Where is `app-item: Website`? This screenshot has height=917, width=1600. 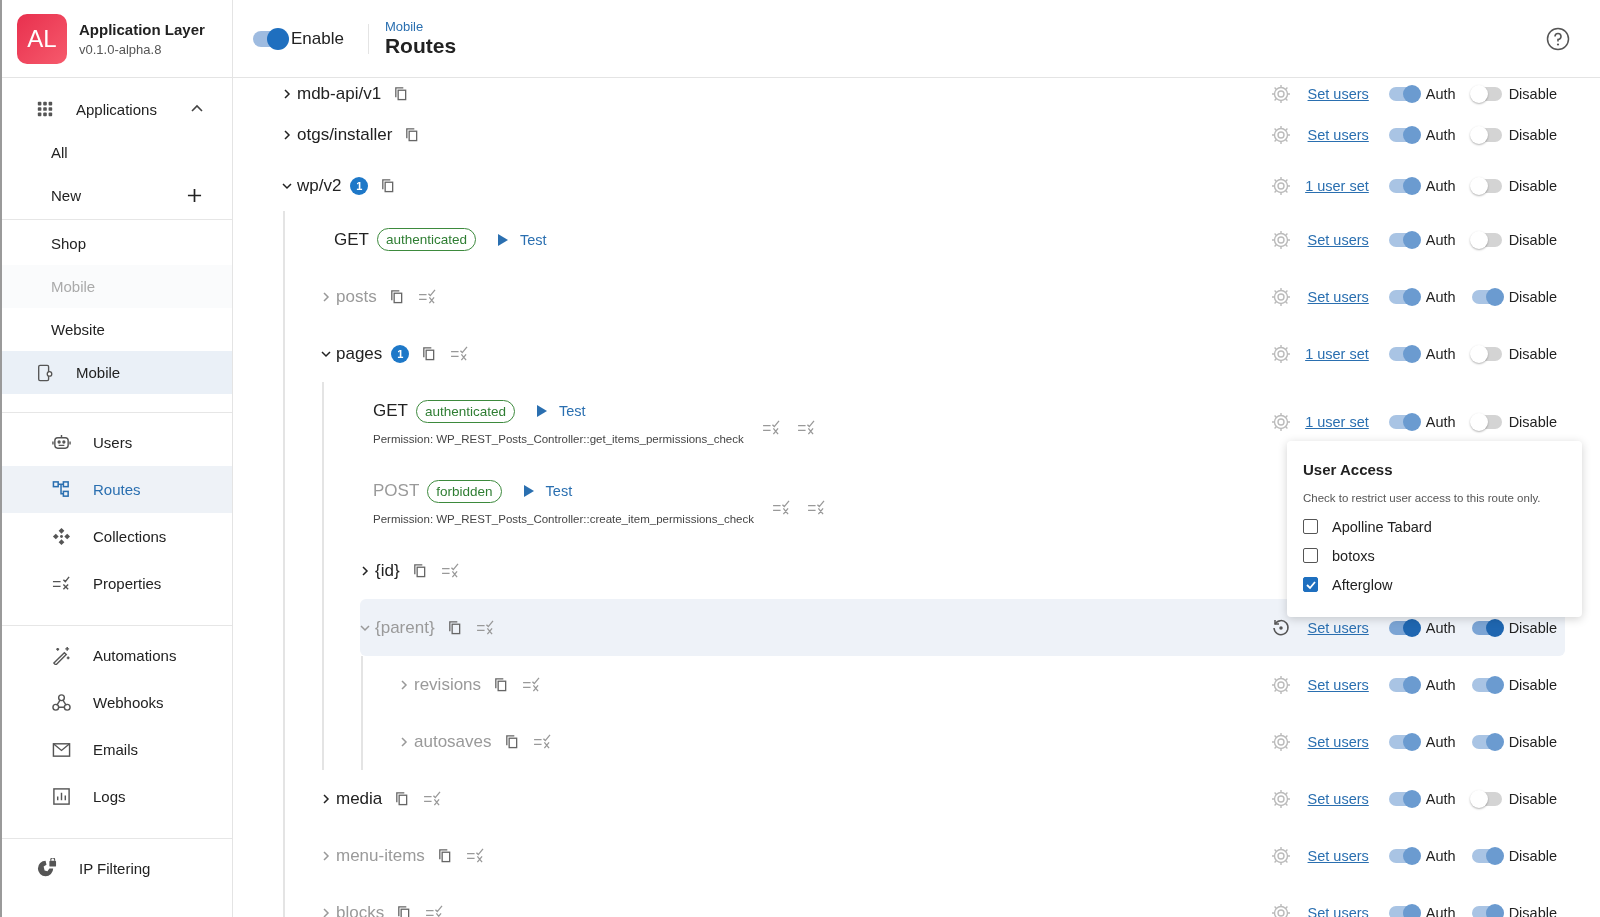
app-item: Website is located at coordinates (117, 329).